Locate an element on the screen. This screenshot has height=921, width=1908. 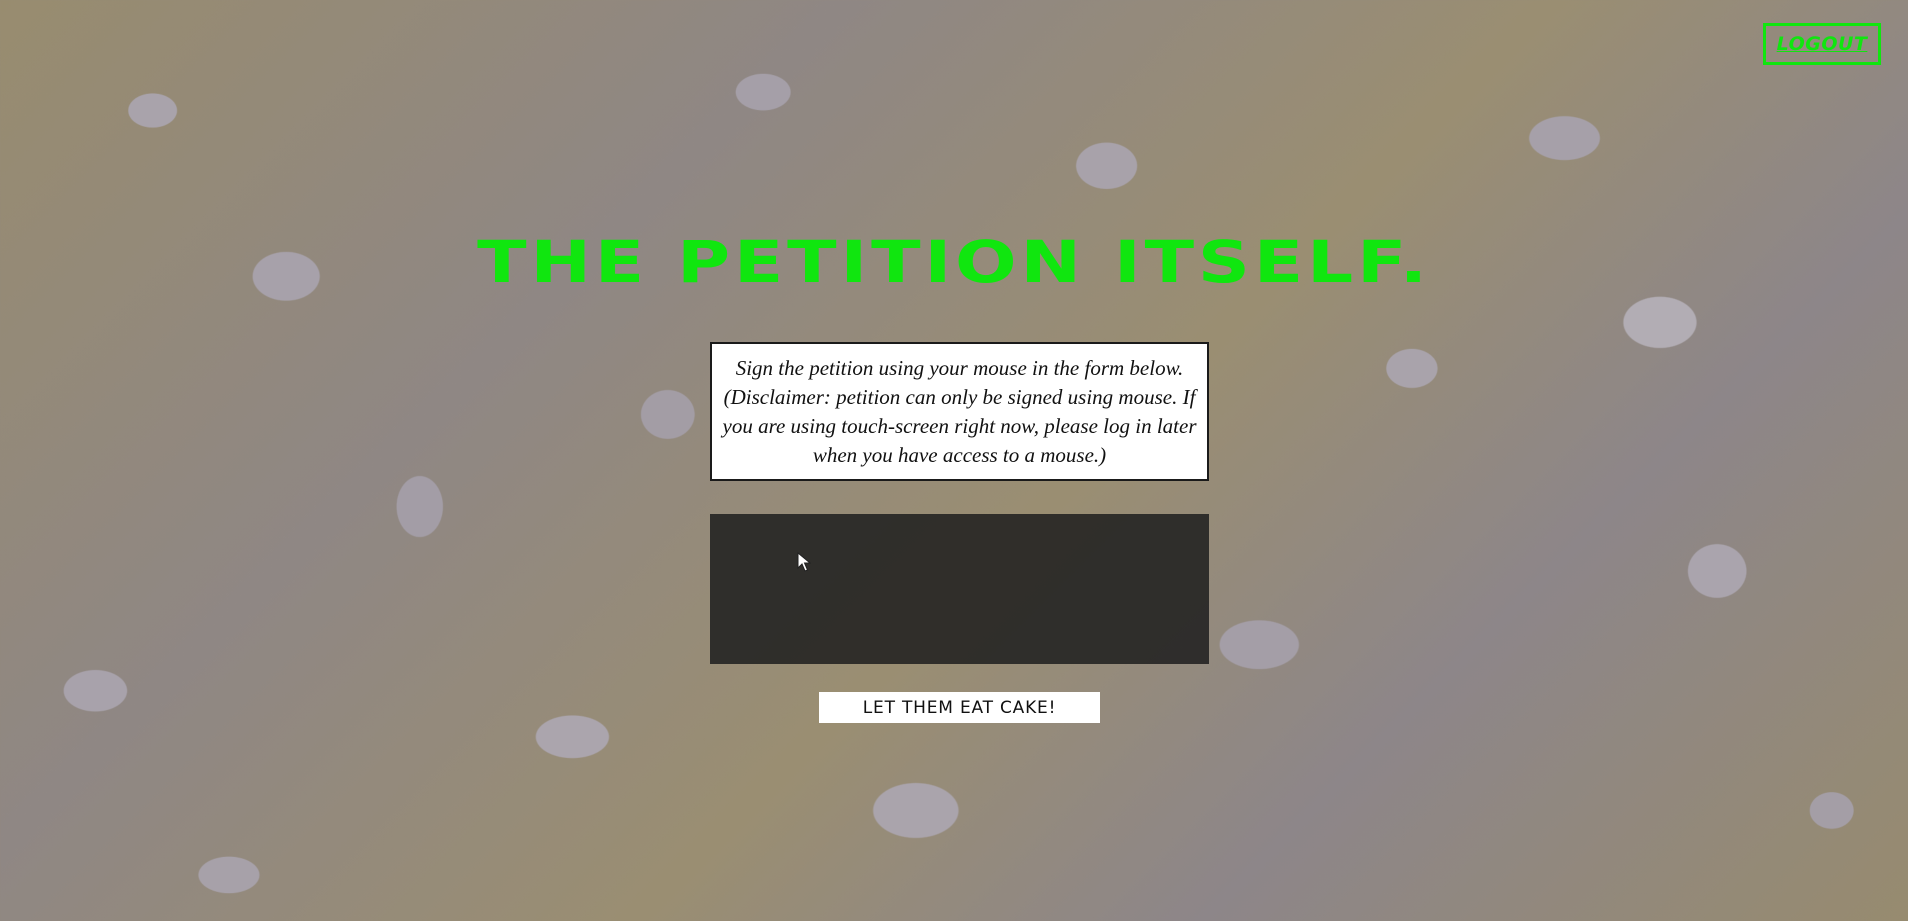
submit-label: LET THEM EAT CAKE! is located at coordinates (959, 707).